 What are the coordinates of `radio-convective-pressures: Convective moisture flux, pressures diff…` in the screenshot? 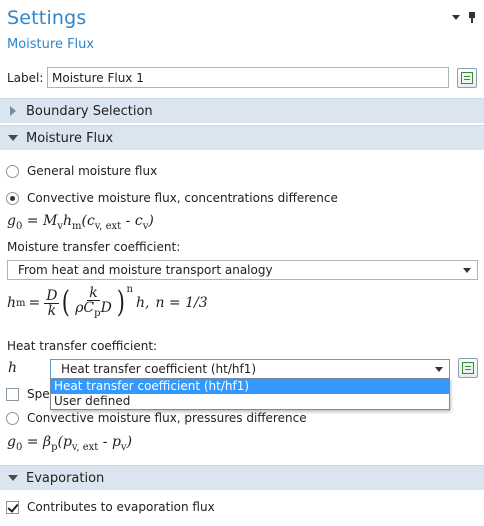 It's located at (156, 418).